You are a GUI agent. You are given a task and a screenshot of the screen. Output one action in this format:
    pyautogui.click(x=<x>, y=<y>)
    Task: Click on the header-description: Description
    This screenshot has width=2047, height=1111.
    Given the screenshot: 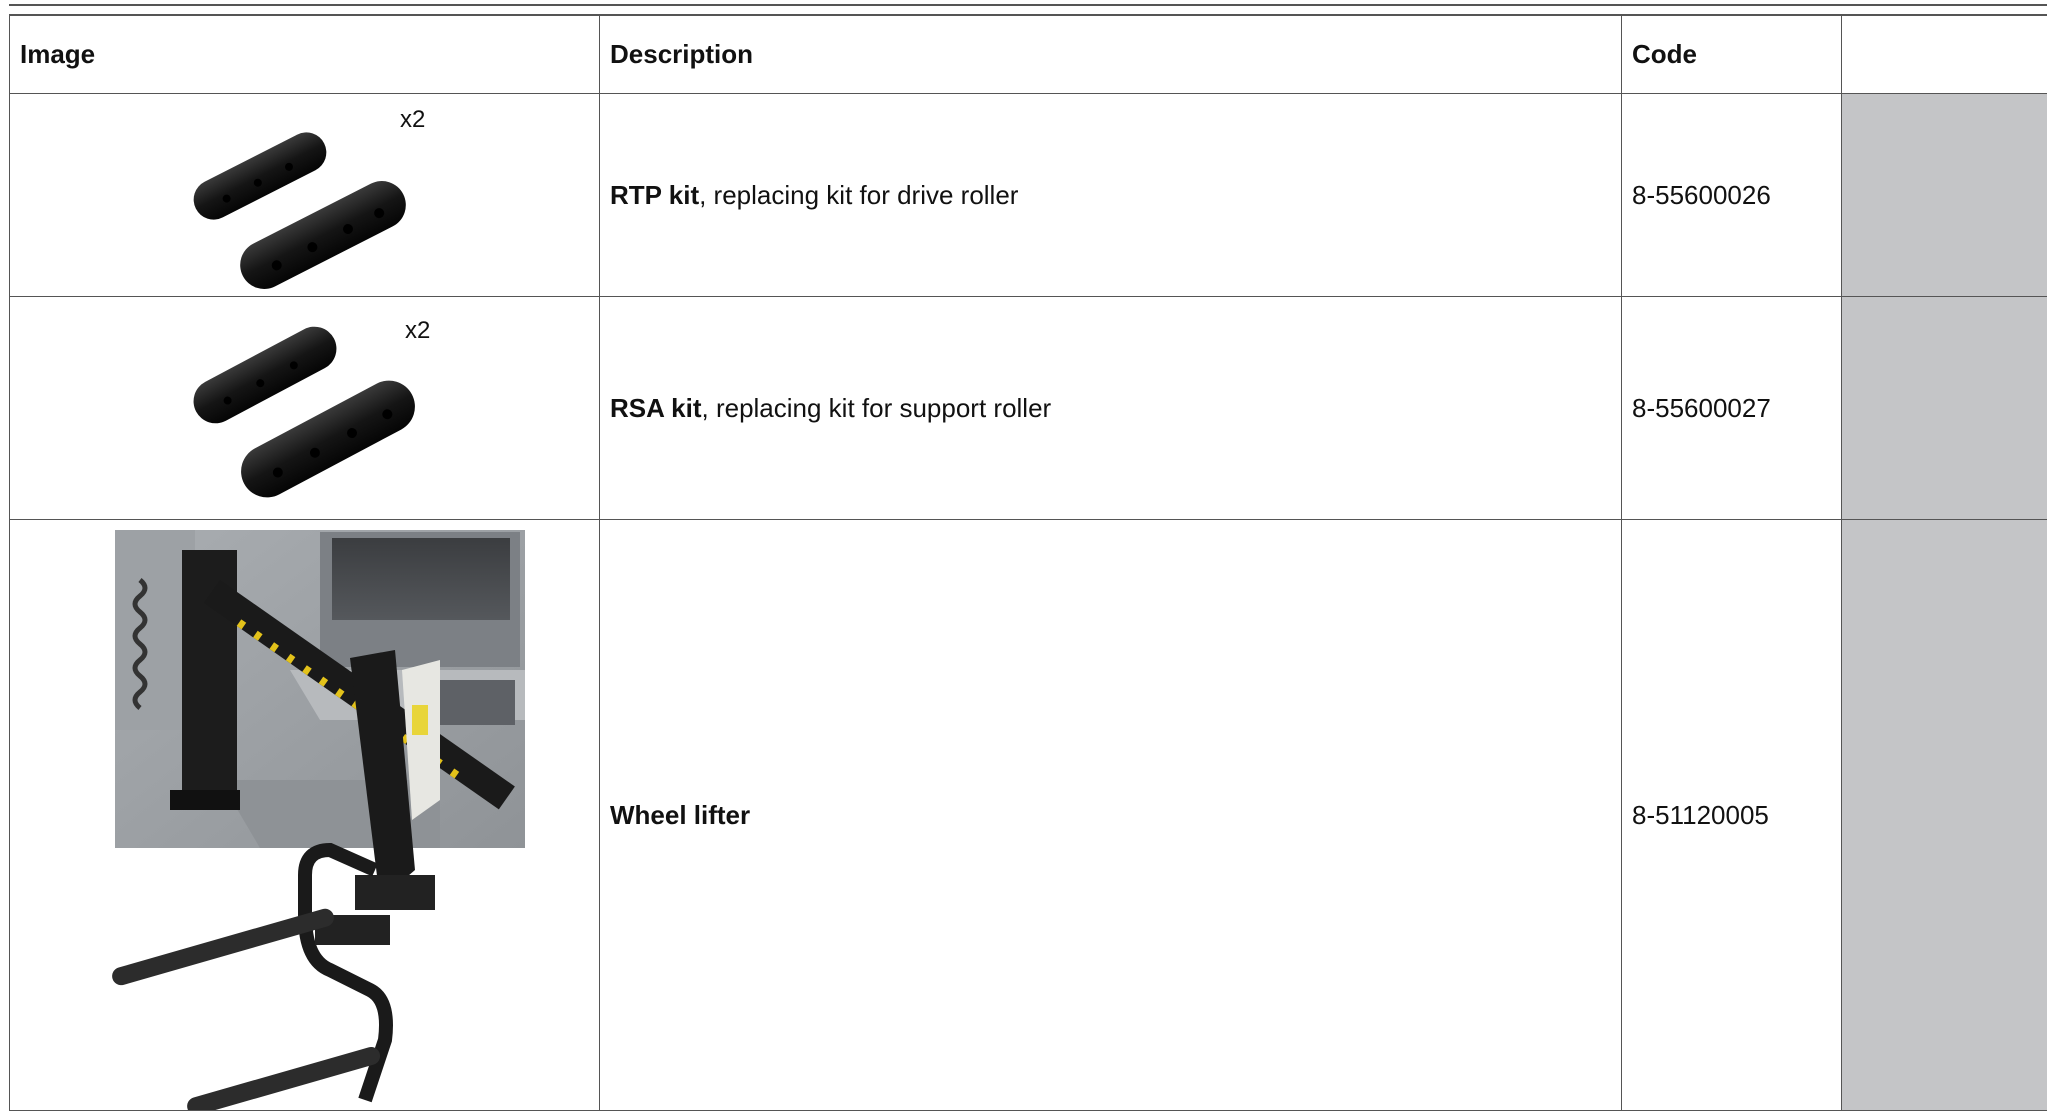 What is the action you would take?
    pyautogui.click(x=1111, y=54)
    